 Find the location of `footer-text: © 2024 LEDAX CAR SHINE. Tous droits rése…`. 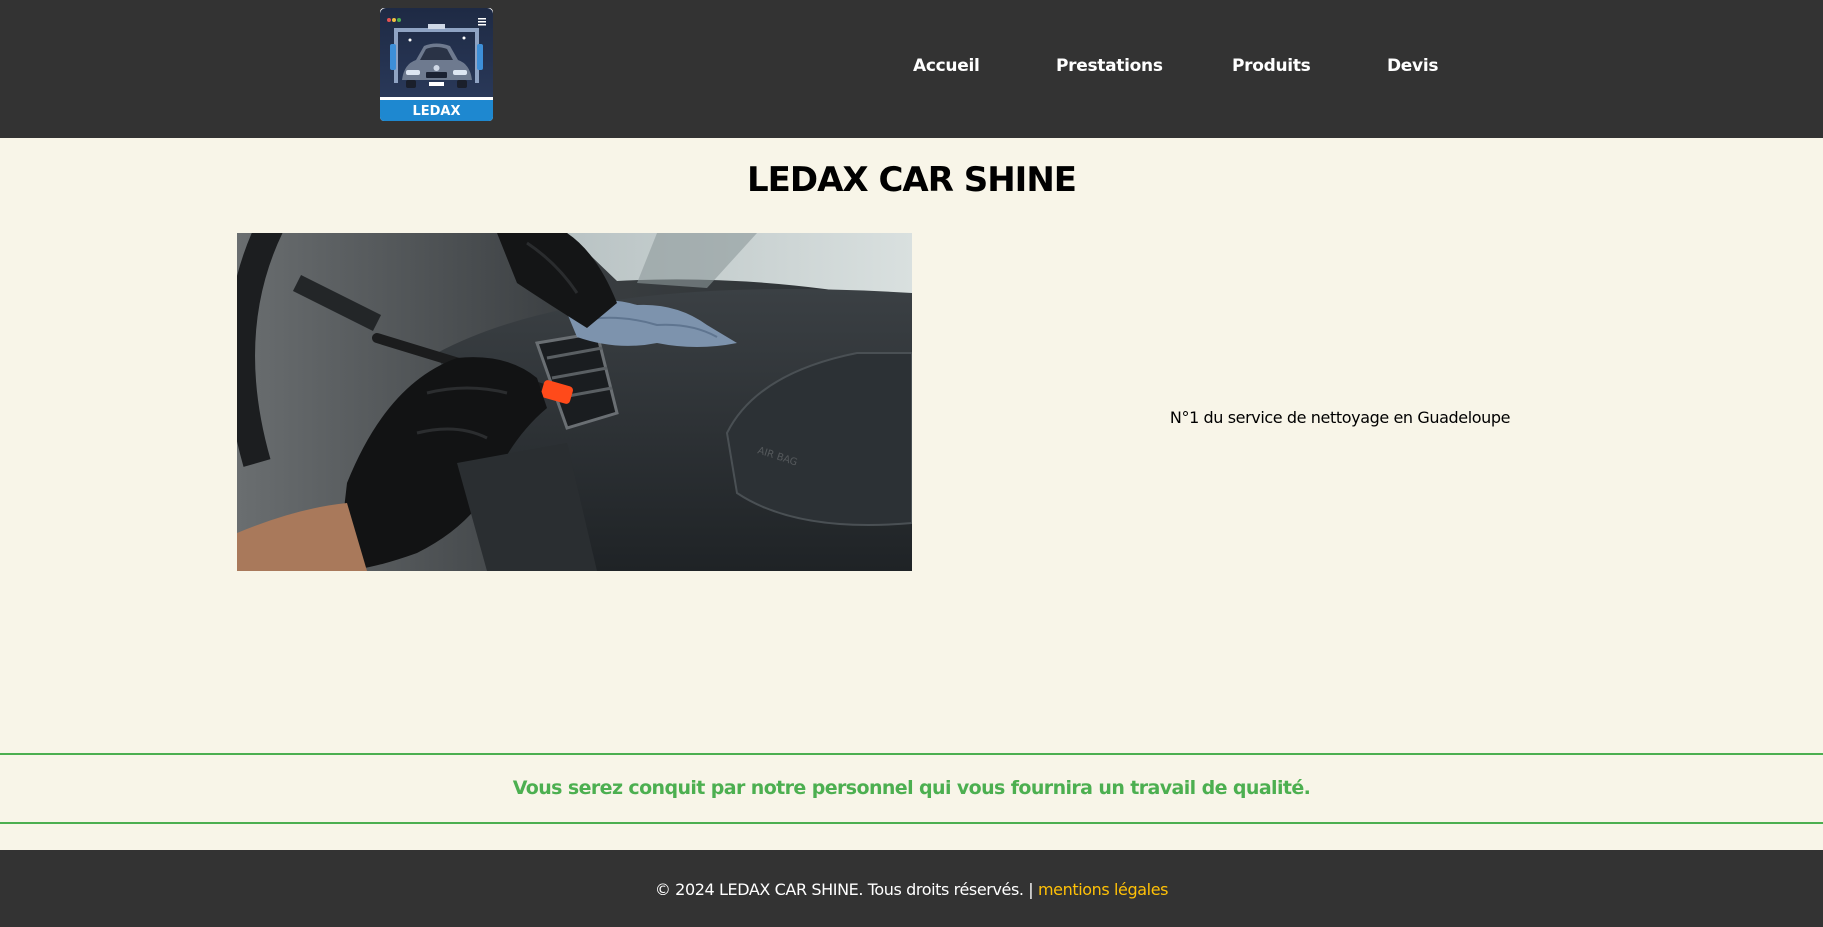

footer-text: © 2024 LEDAX CAR SHINE. Tous droits rése… is located at coordinates (911, 889).